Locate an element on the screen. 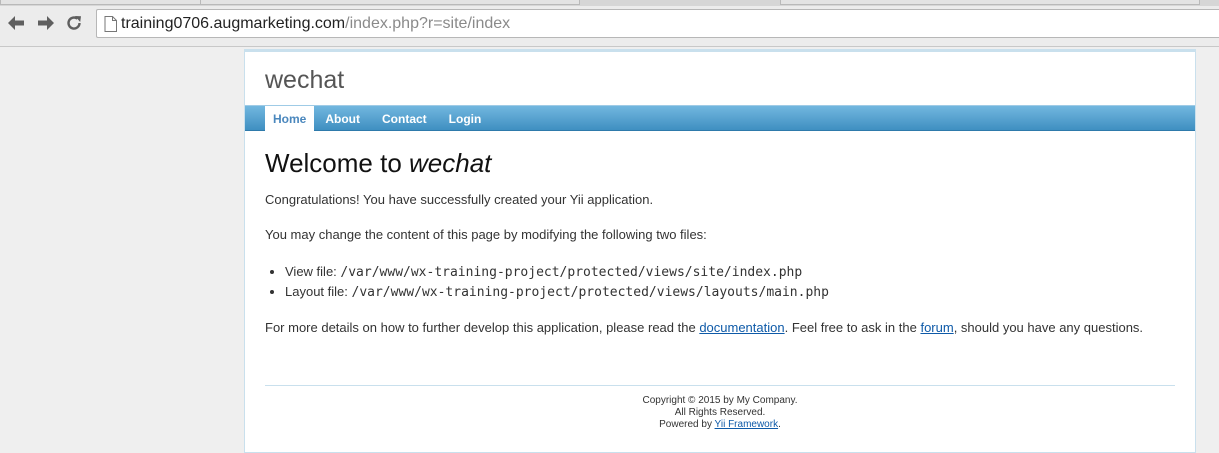 The height and width of the screenshot is (453, 1219). tab-strip is located at coordinates (609, 3).